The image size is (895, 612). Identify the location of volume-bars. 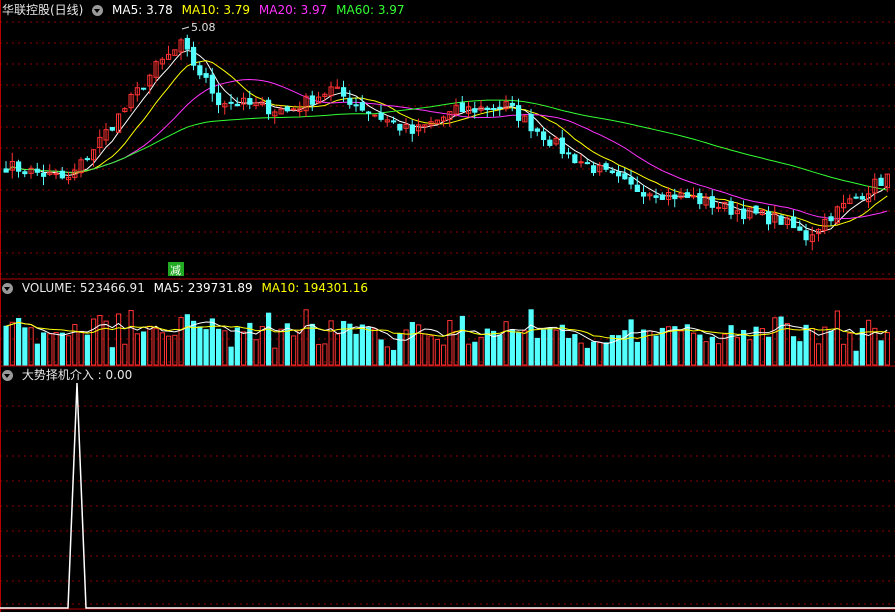
(446, 337).